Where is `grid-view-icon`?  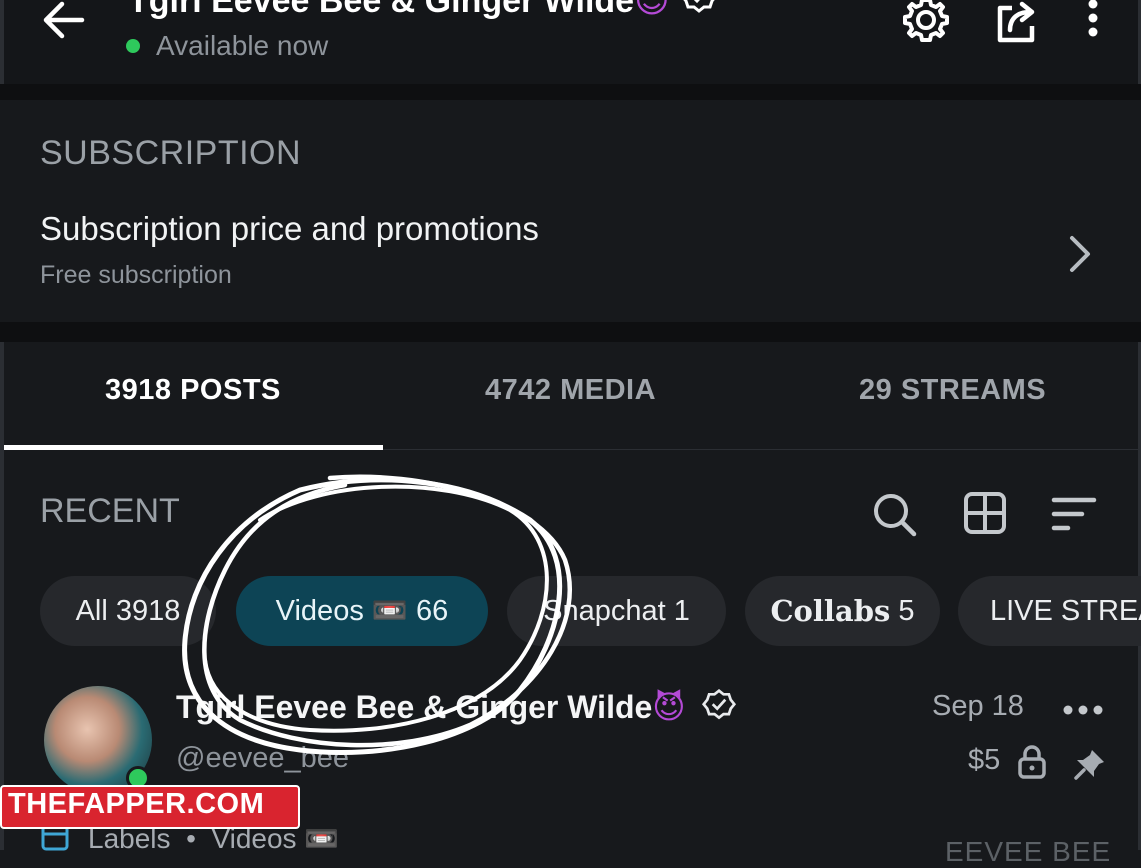 grid-view-icon is located at coordinates (985, 513).